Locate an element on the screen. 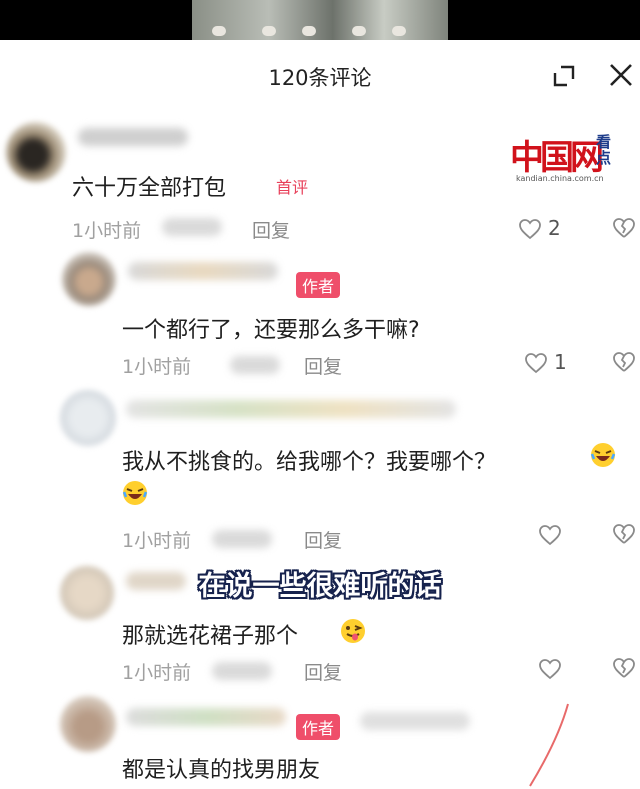 The height and width of the screenshot is (789, 640). first-comment-badge: 首评 is located at coordinates (292, 187).